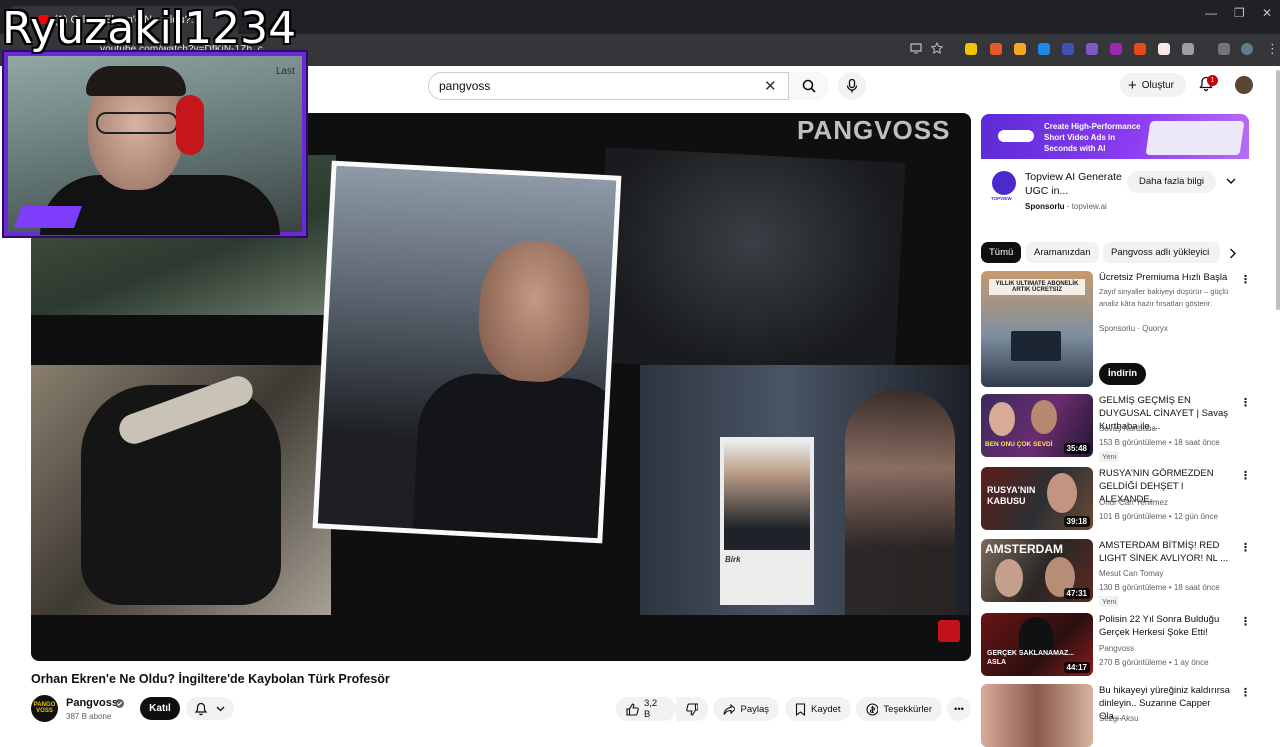 This screenshot has height=747, width=1280. Describe the element at coordinates (818, 709) in the screenshot. I see `save-button: Kaydet` at that location.